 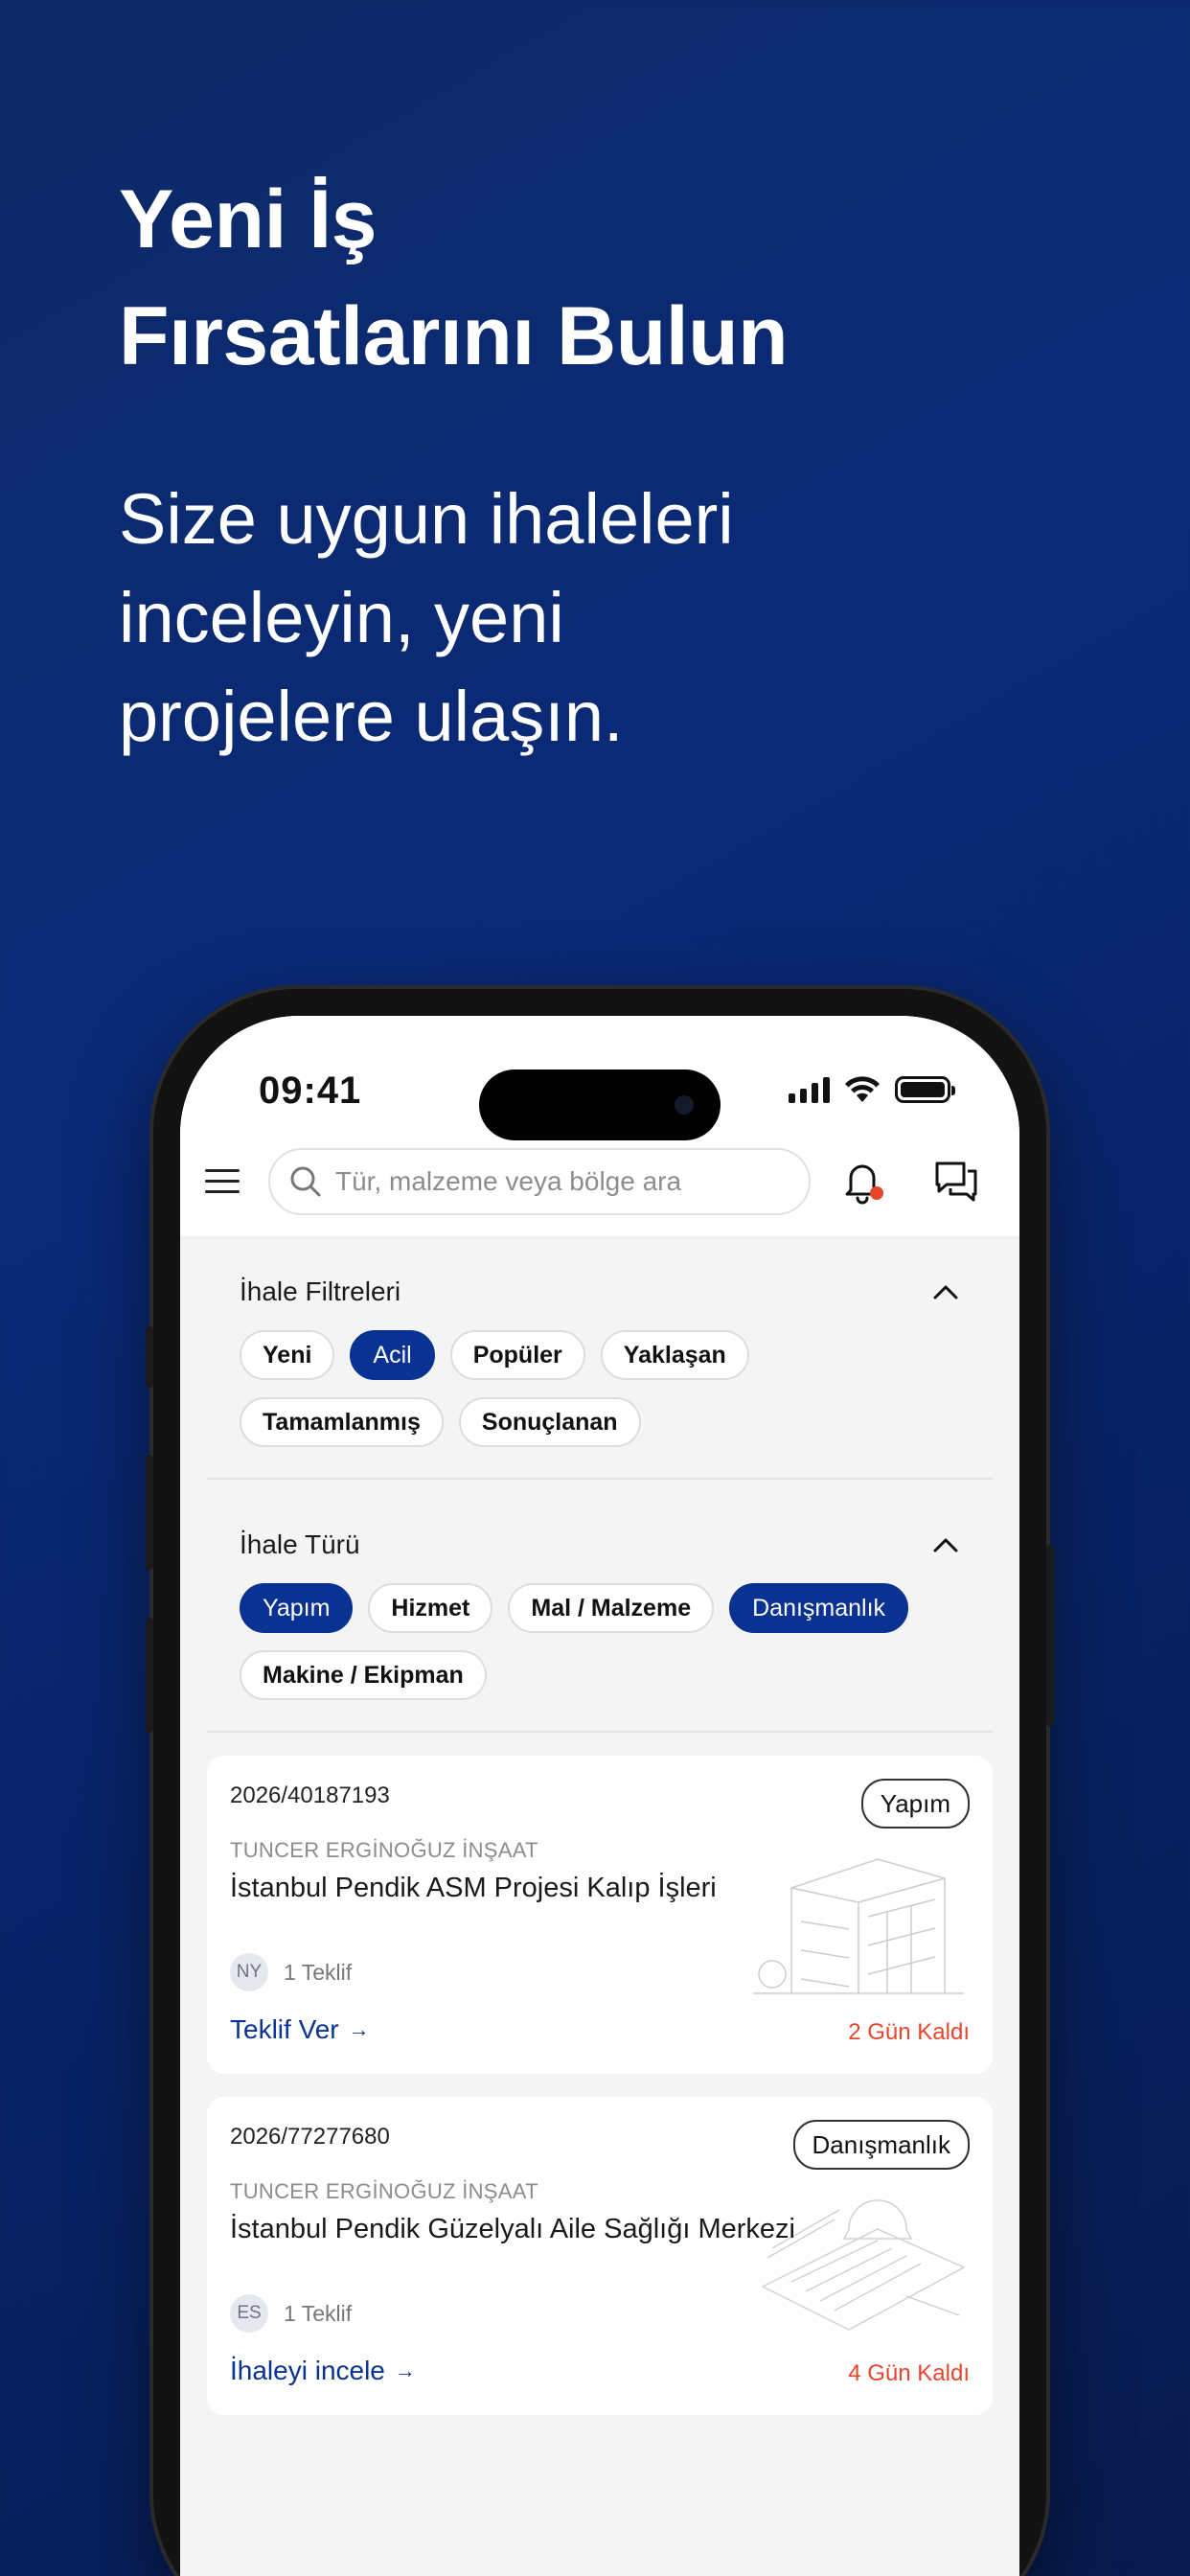 What do you see at coordinates (364, 1675) in the screenshot?
I see `chip-makine-ekipman: Makine / Ekipman` at bounding box center [364, 1675].